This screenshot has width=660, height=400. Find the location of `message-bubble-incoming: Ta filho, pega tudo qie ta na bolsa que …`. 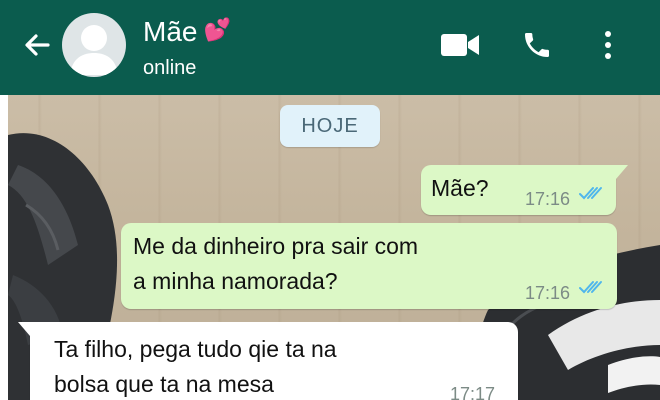

message-bubble-incoming: Ta filho, pega tudo qie ta na bolsa que … is located at coordinates (268, 361).